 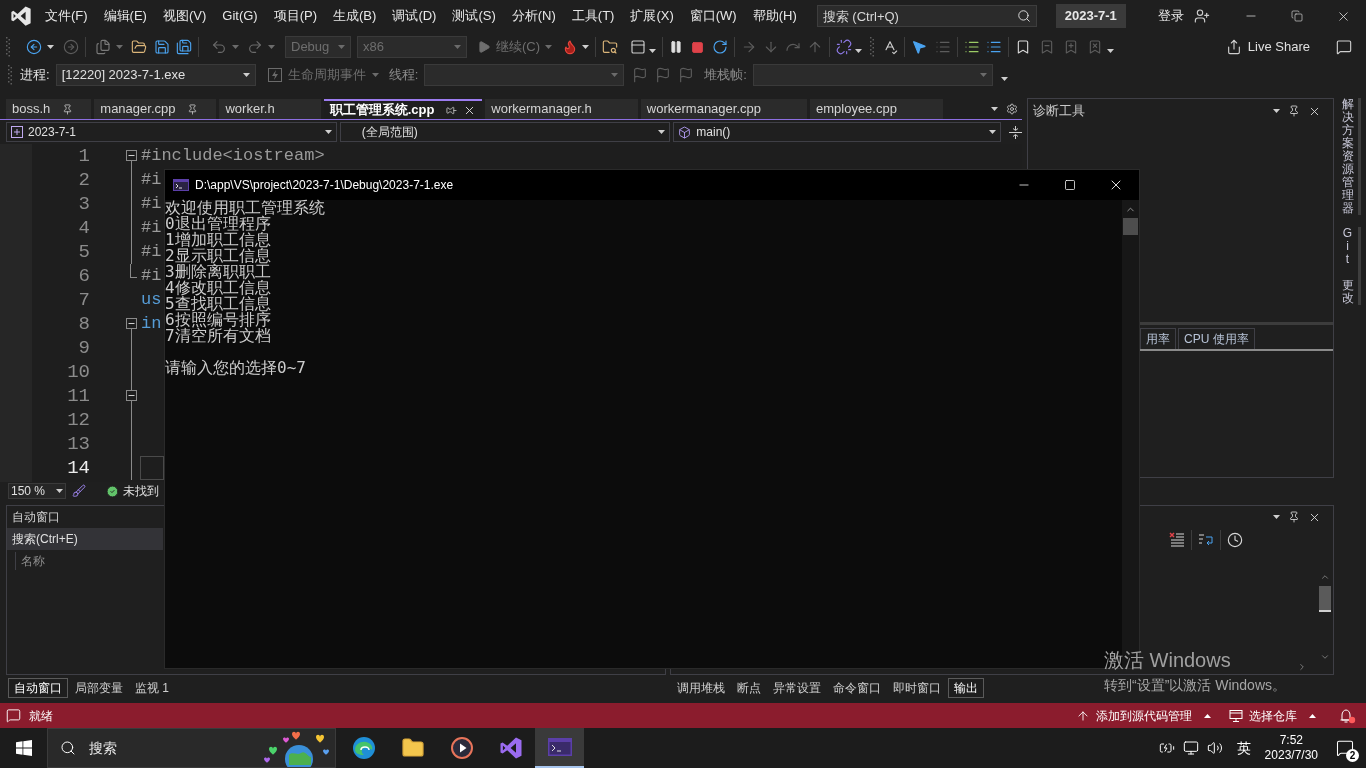 What do you see at coordinates (155, 109) in the screenshot?
I see `document-tab: manager.cpp` at bounding box center [155, 109].